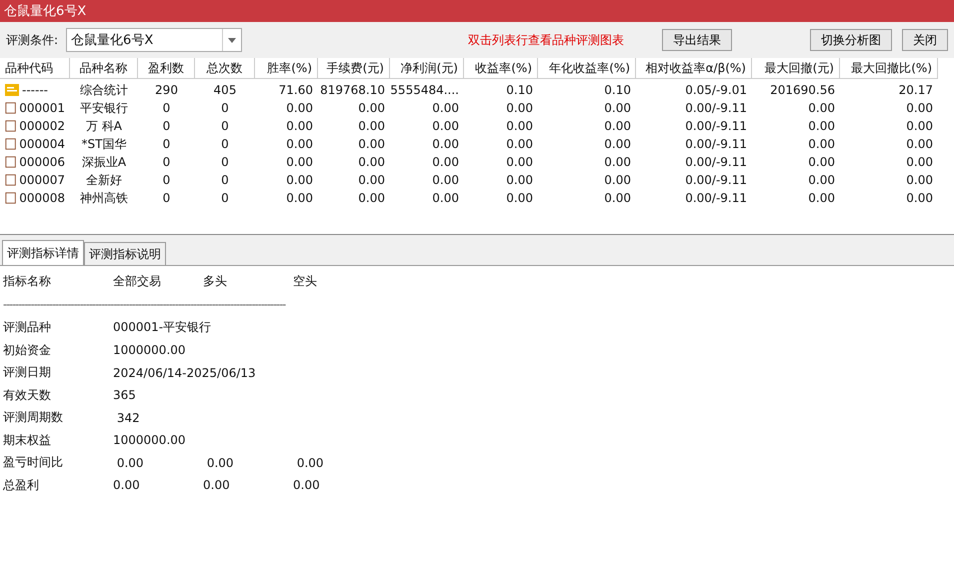 This screenshot has width=954, height=572. I want to click on table-cell: *ST国华, so click(104, 144).